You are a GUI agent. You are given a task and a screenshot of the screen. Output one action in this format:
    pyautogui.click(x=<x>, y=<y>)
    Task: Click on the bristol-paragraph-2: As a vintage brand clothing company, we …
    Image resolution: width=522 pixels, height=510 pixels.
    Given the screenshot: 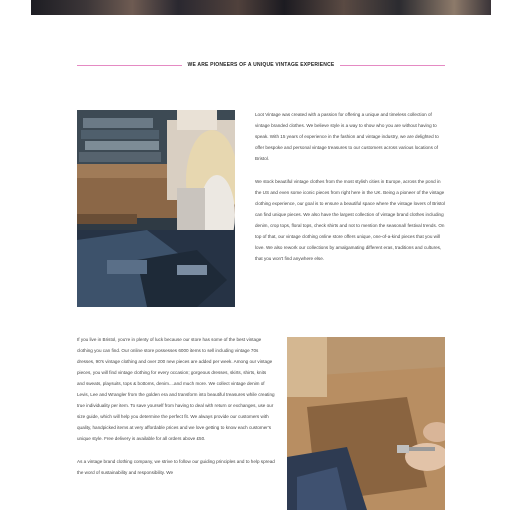 What is the action you would take?
    pyautogui.click(x=176, y=467)
    